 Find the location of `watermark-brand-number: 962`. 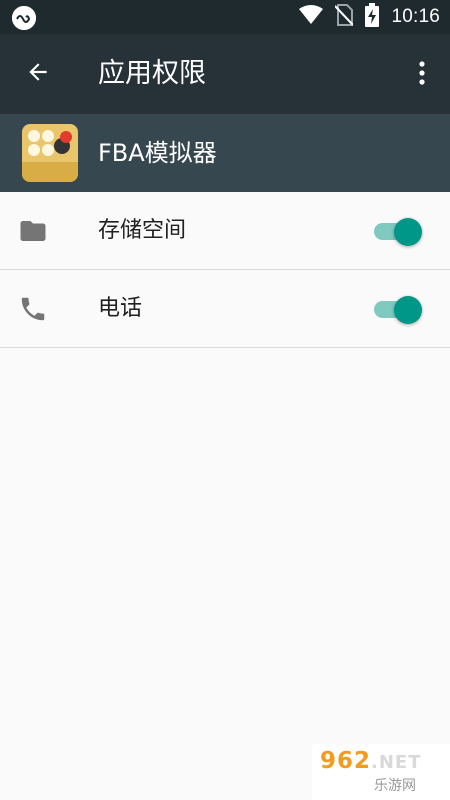

watermark-brand-number: 962 is located at coordinates (346, 761).